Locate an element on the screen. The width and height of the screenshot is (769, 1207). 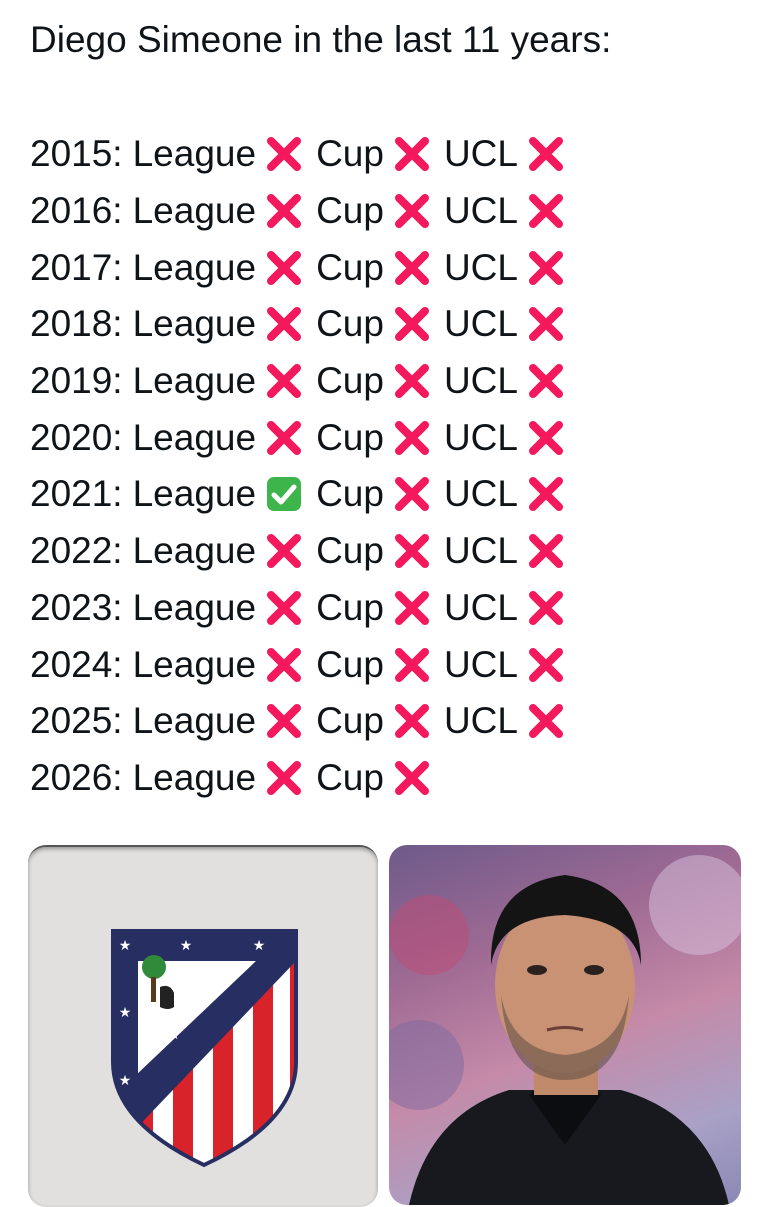
club-crest-image: ★ ★ ★ ★ ★ ★ ★ is located at coordinates (203, 1026).